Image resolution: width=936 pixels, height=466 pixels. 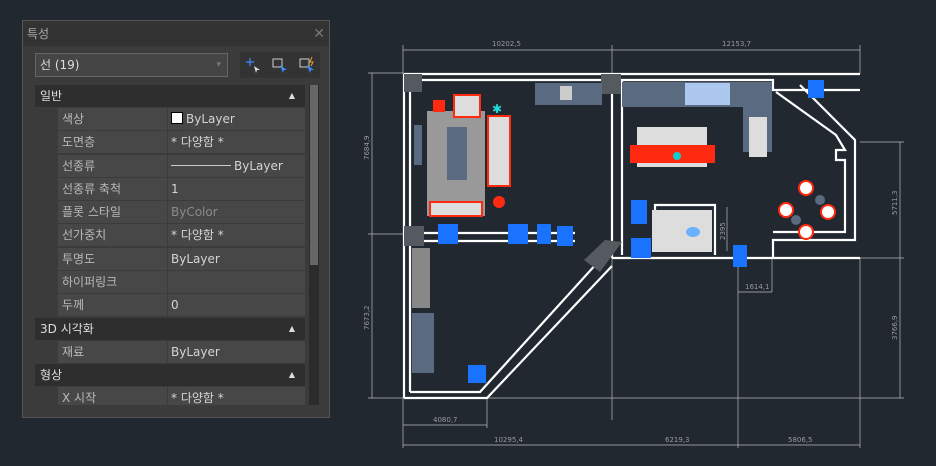 I want to click on scrollbar-thumb, so click(x=314, y=175).